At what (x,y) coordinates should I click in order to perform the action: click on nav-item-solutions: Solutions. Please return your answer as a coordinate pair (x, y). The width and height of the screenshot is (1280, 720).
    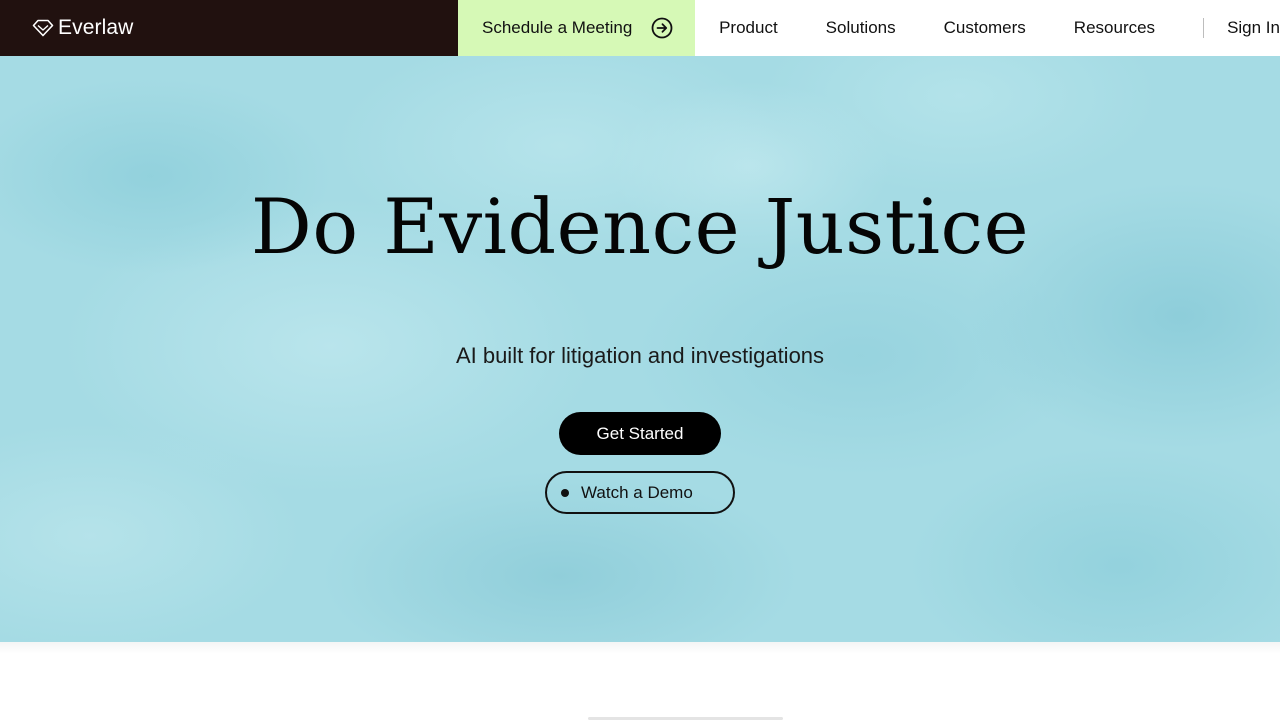
    Looking at the image, I should click on (861, 28).